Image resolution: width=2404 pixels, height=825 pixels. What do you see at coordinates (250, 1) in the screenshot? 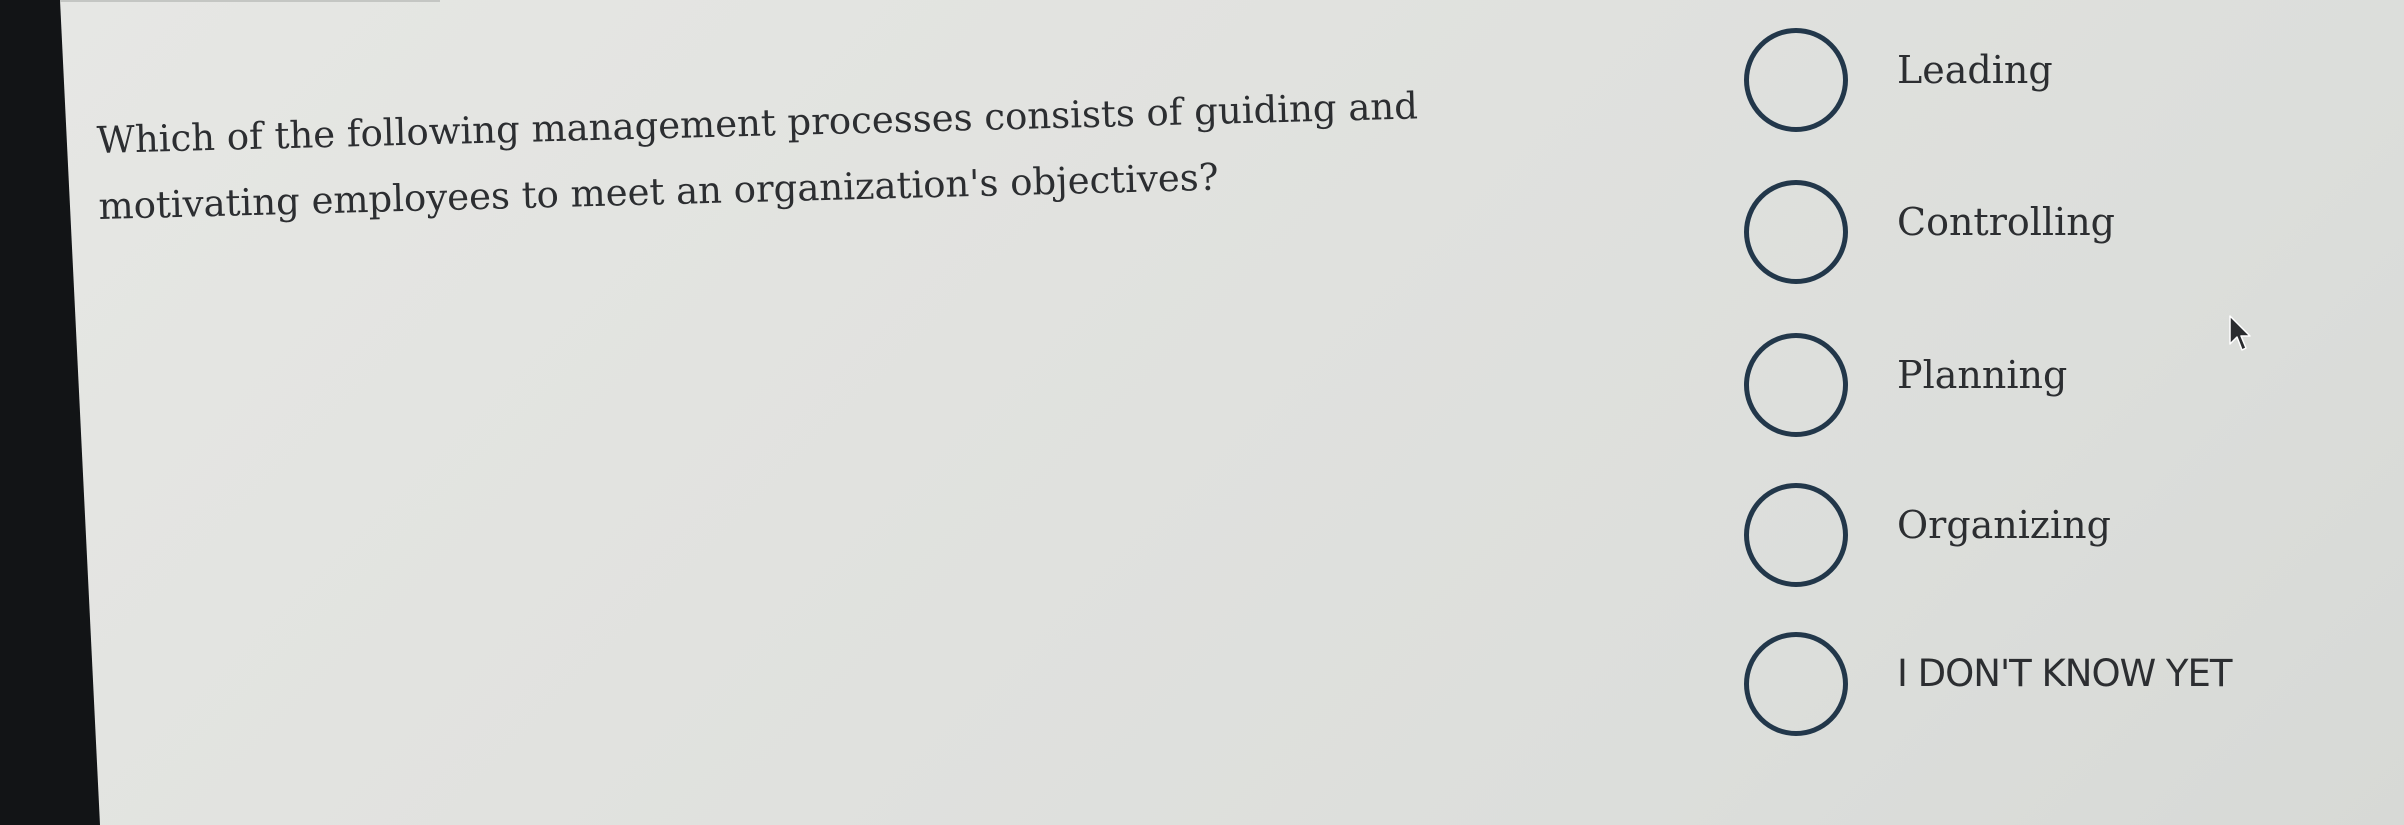
I see `top-divider` at bounding box center [250, 1].